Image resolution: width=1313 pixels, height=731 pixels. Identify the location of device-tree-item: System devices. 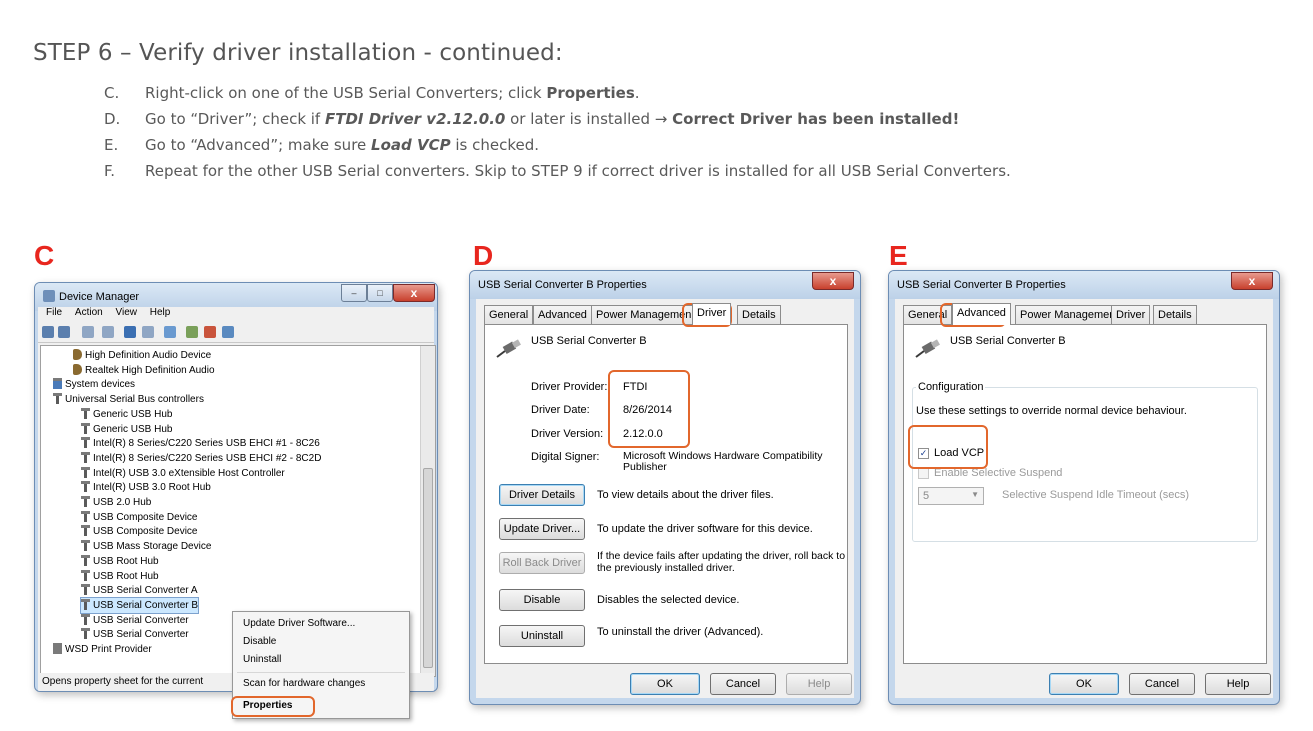
(94, 384).